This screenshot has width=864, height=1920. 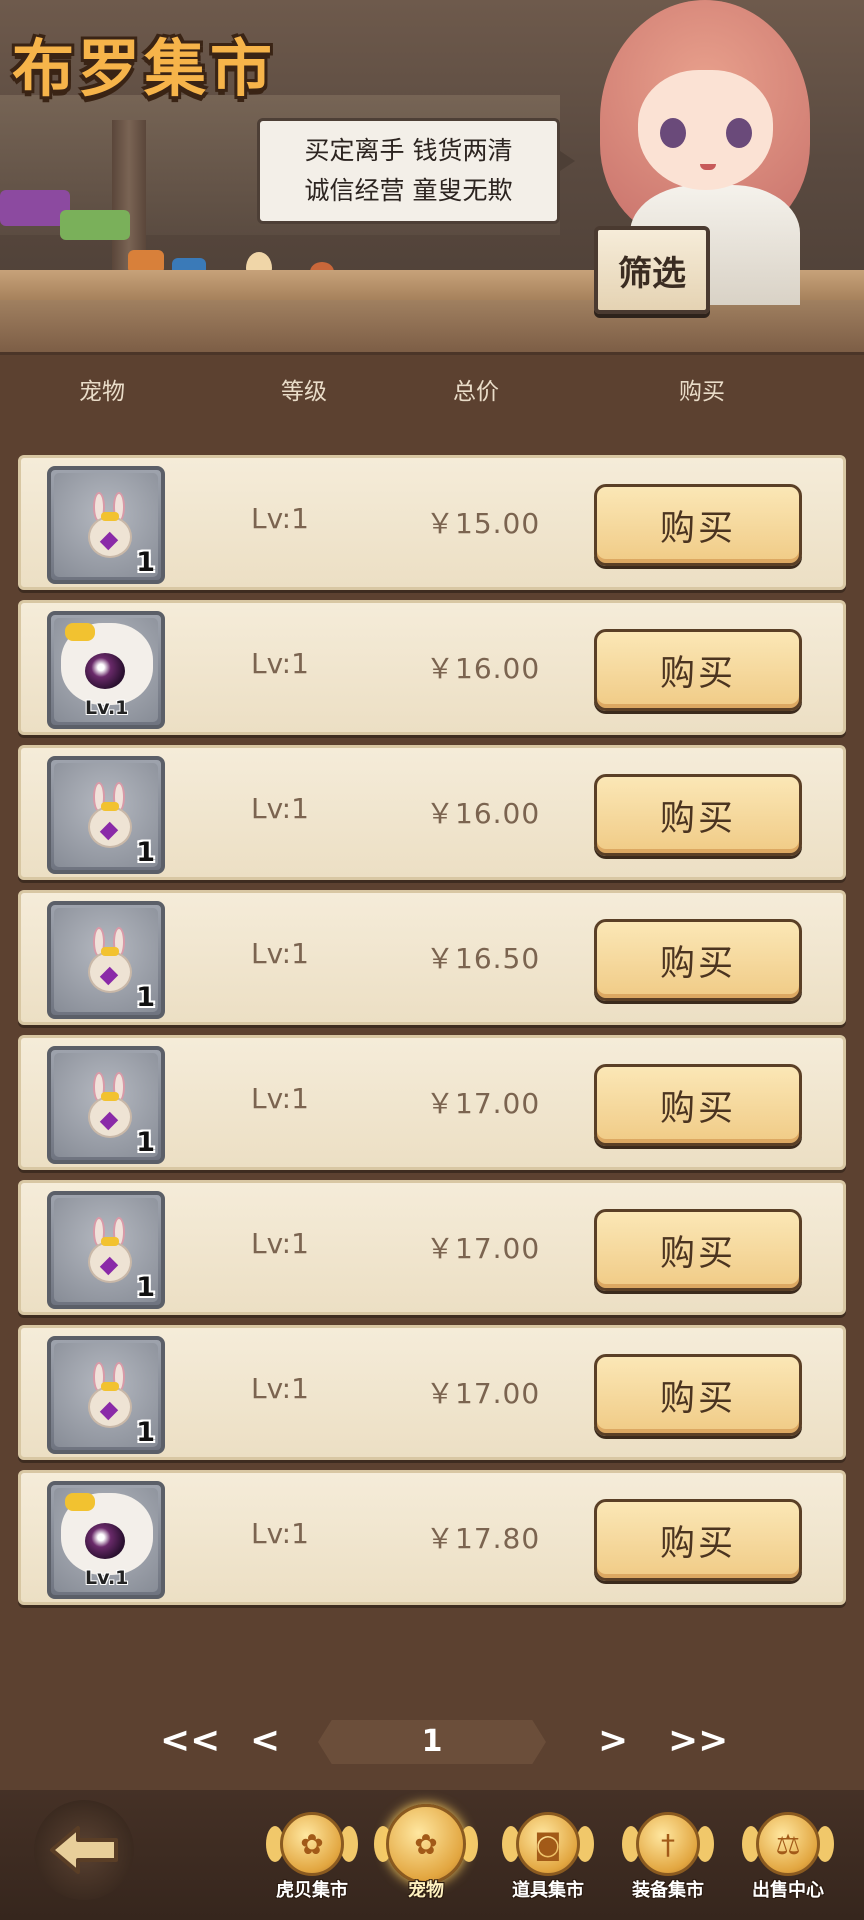 What do you see at coordinates (432, 327) in the screenshot?
I see `counter-edge` at bounding box center [432, 327].